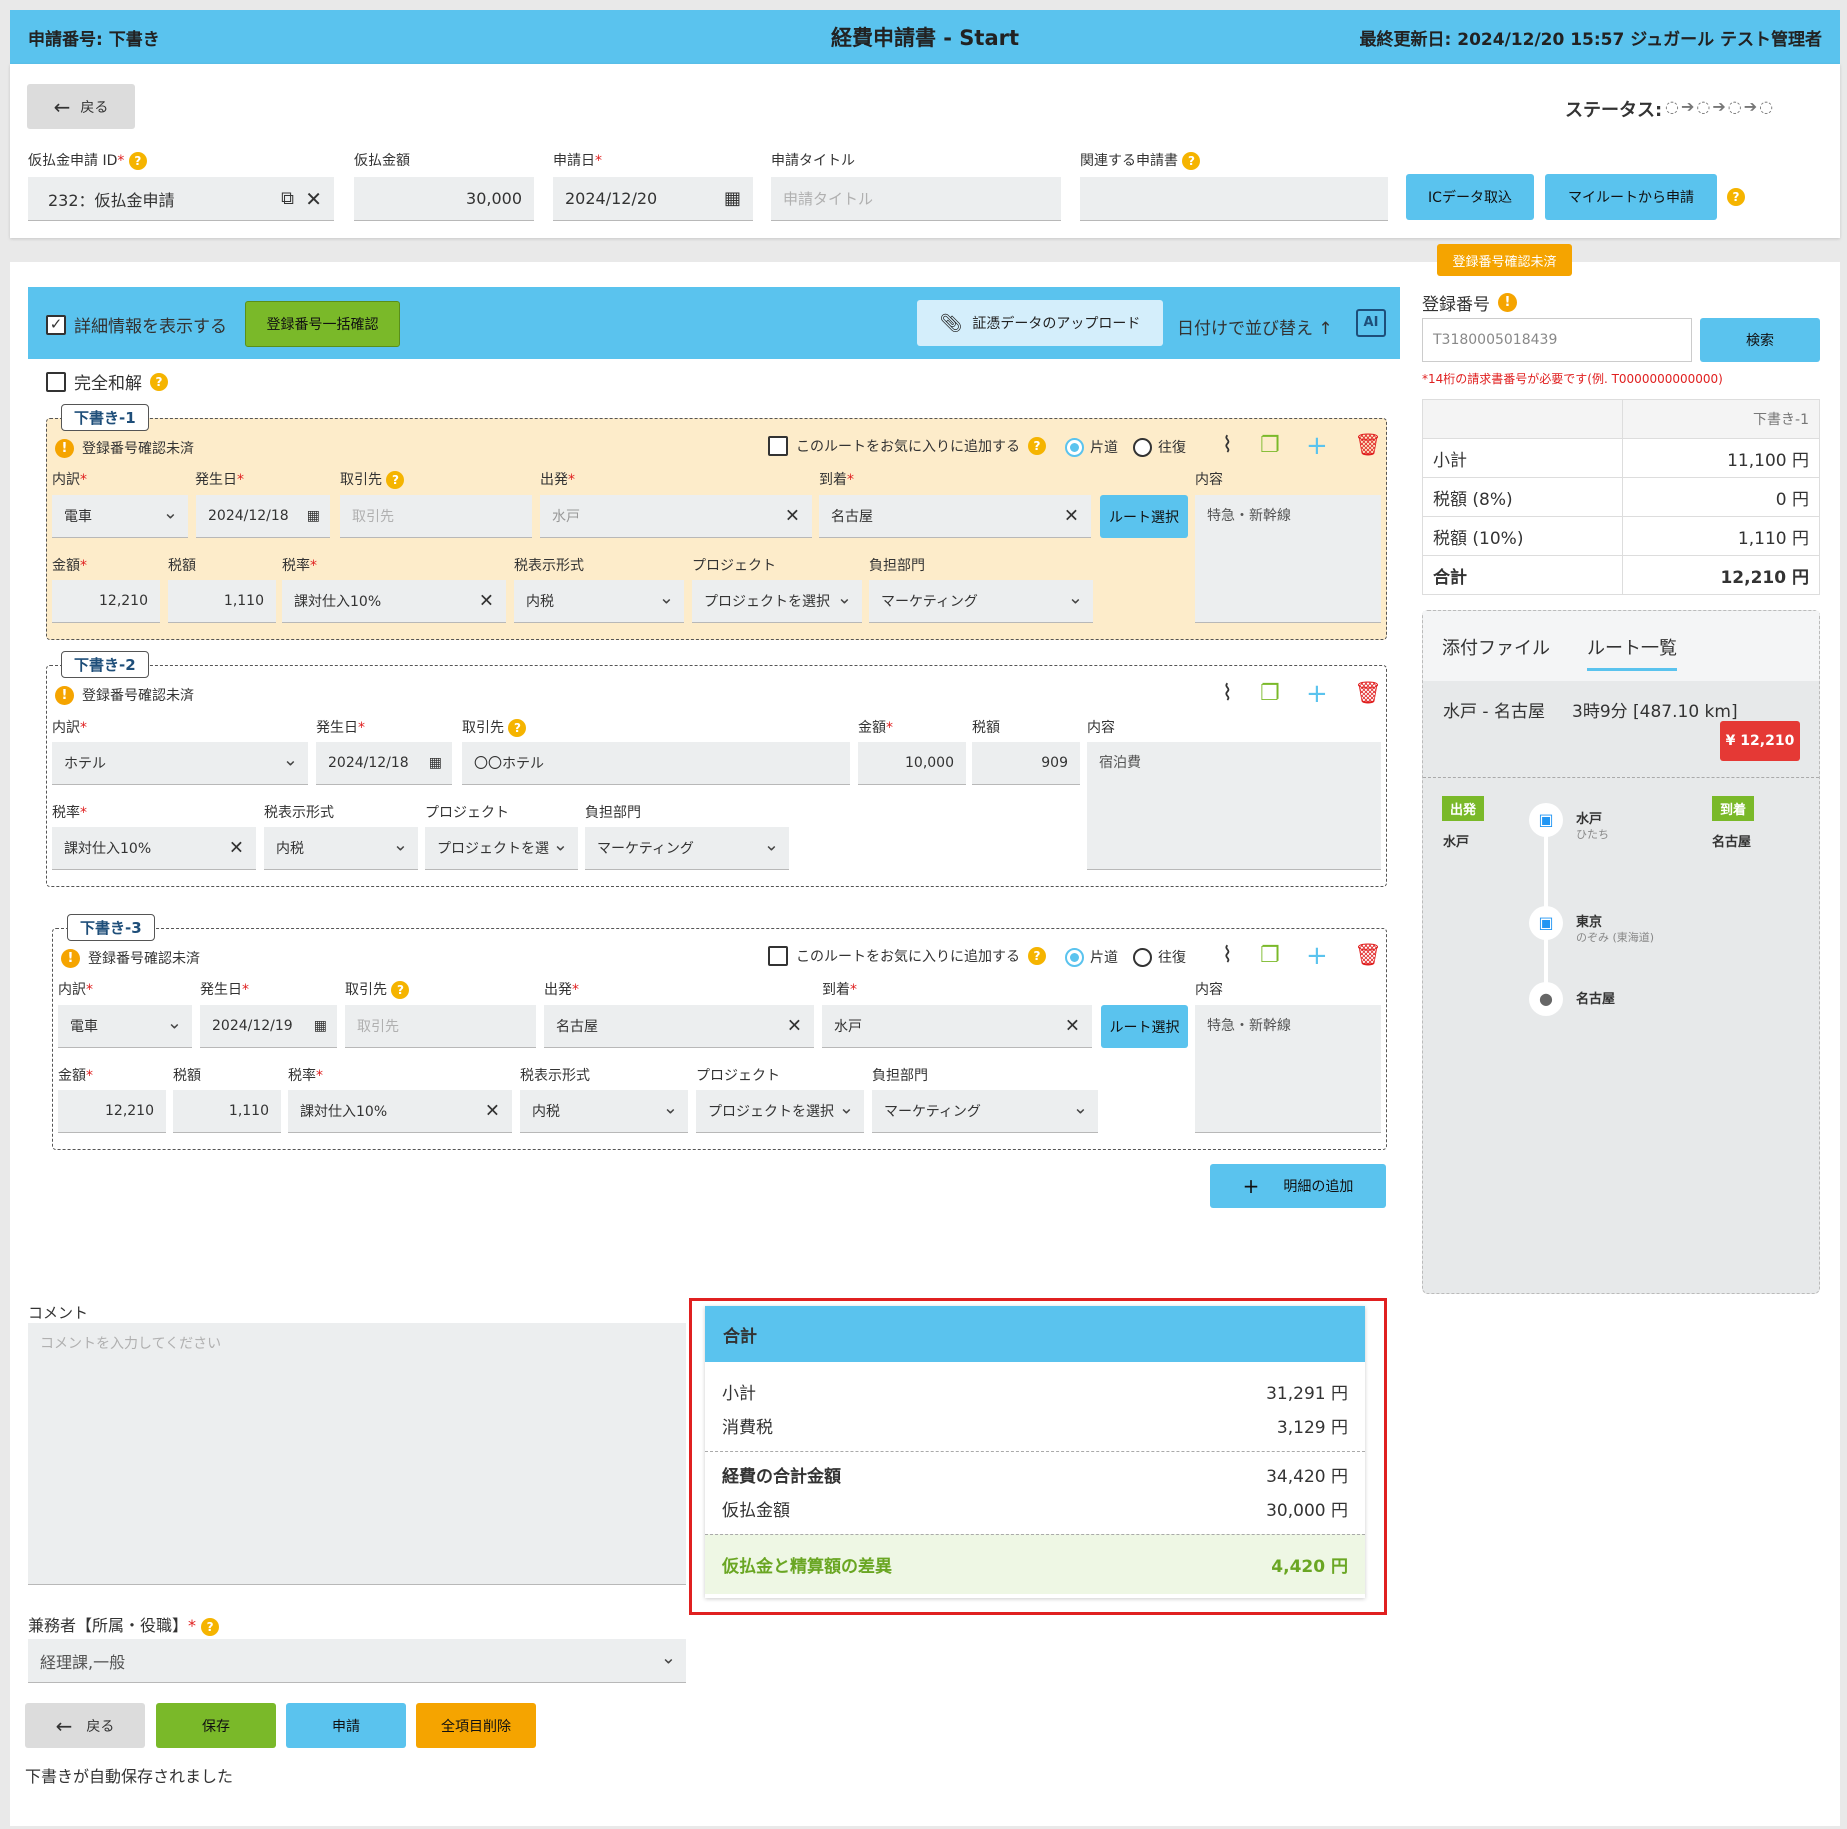  I want to click on arrival-input: 水戸 ✕, so click(957, 1026).